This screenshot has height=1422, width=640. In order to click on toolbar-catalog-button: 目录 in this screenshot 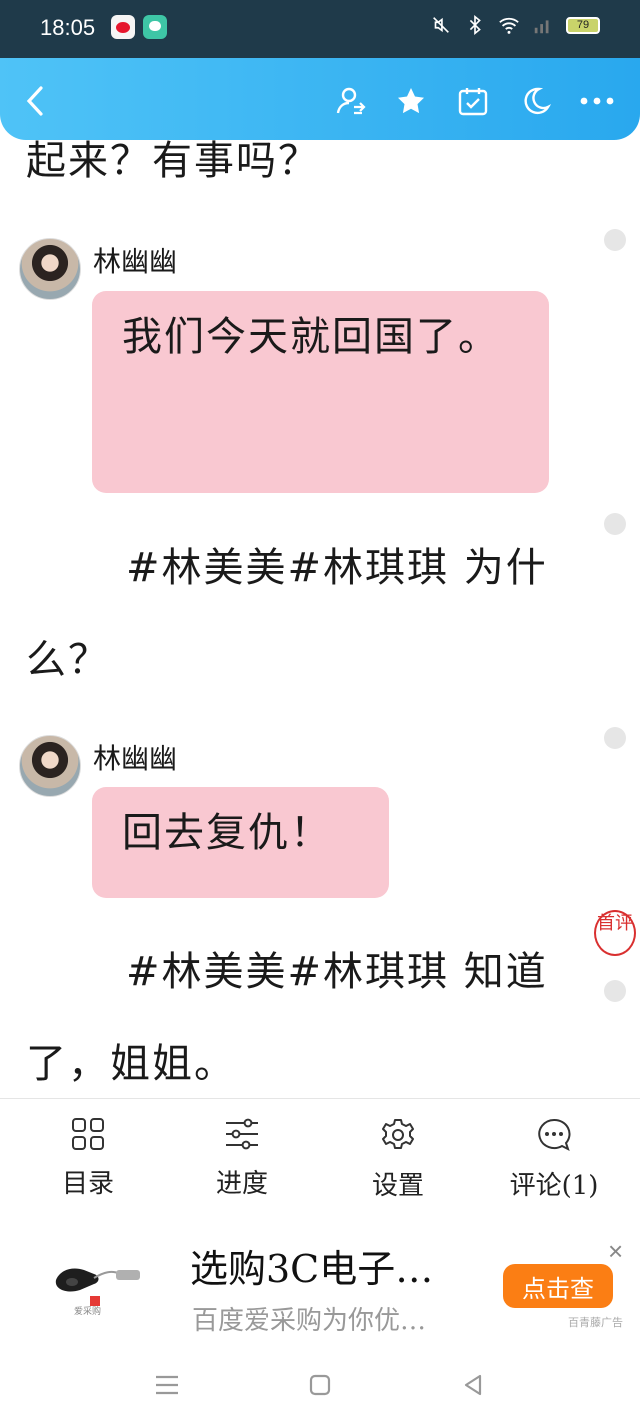, I will do `click(88, 1158)`.